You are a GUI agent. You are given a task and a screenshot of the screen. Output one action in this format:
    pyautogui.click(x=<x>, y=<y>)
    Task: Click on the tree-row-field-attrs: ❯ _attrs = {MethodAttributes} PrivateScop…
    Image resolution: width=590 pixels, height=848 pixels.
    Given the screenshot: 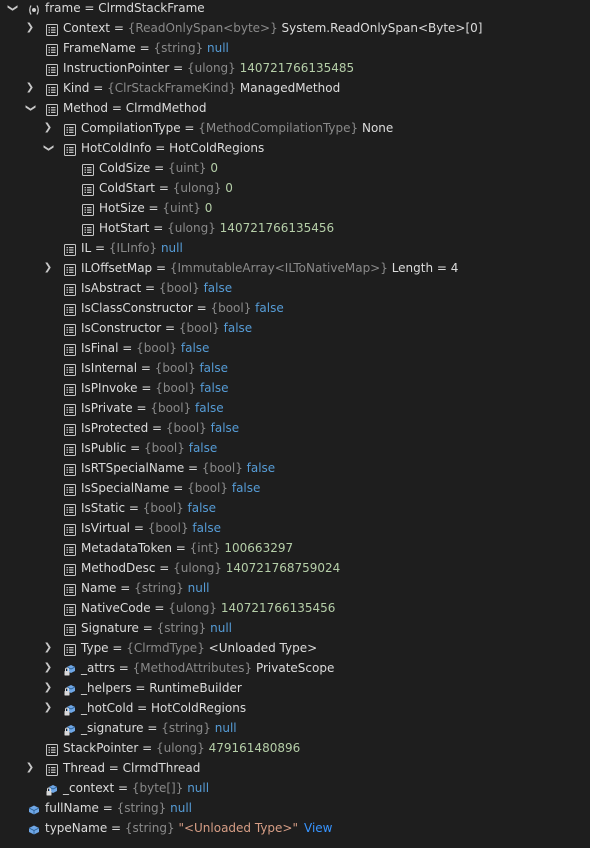 What is the action you would take?
    pyautogui.click(x=295, y=668)
    